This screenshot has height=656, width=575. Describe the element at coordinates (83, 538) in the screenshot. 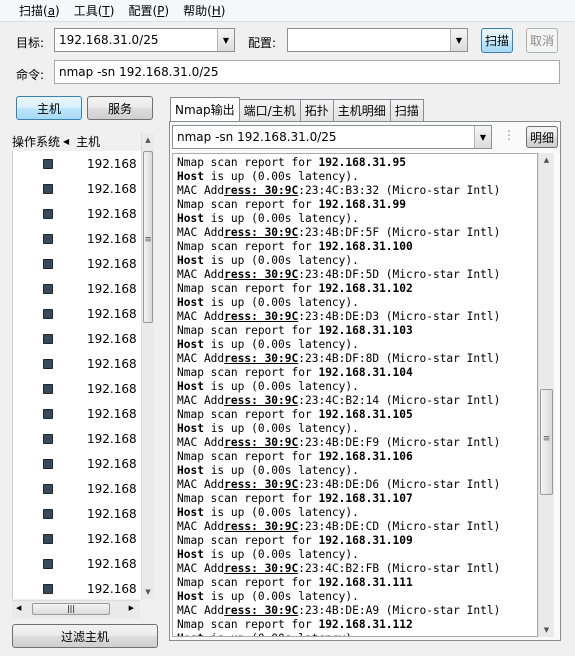

I see `host-row: 192.168.31.15` at that location.